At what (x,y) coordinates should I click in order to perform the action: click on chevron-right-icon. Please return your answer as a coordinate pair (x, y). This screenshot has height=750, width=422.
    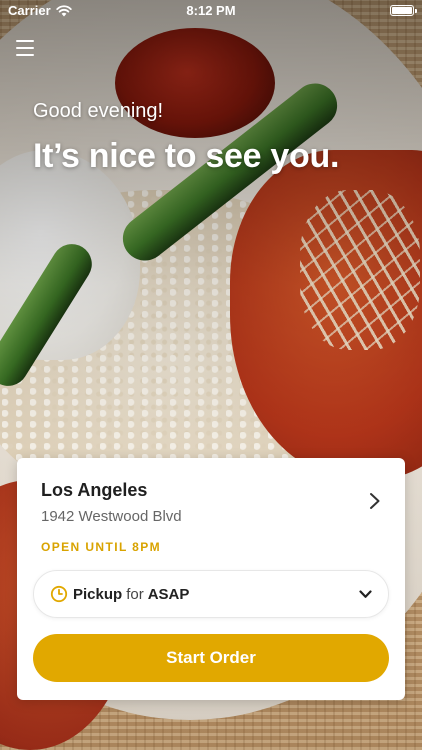
    Looking at the image, I should click on (375, 501).